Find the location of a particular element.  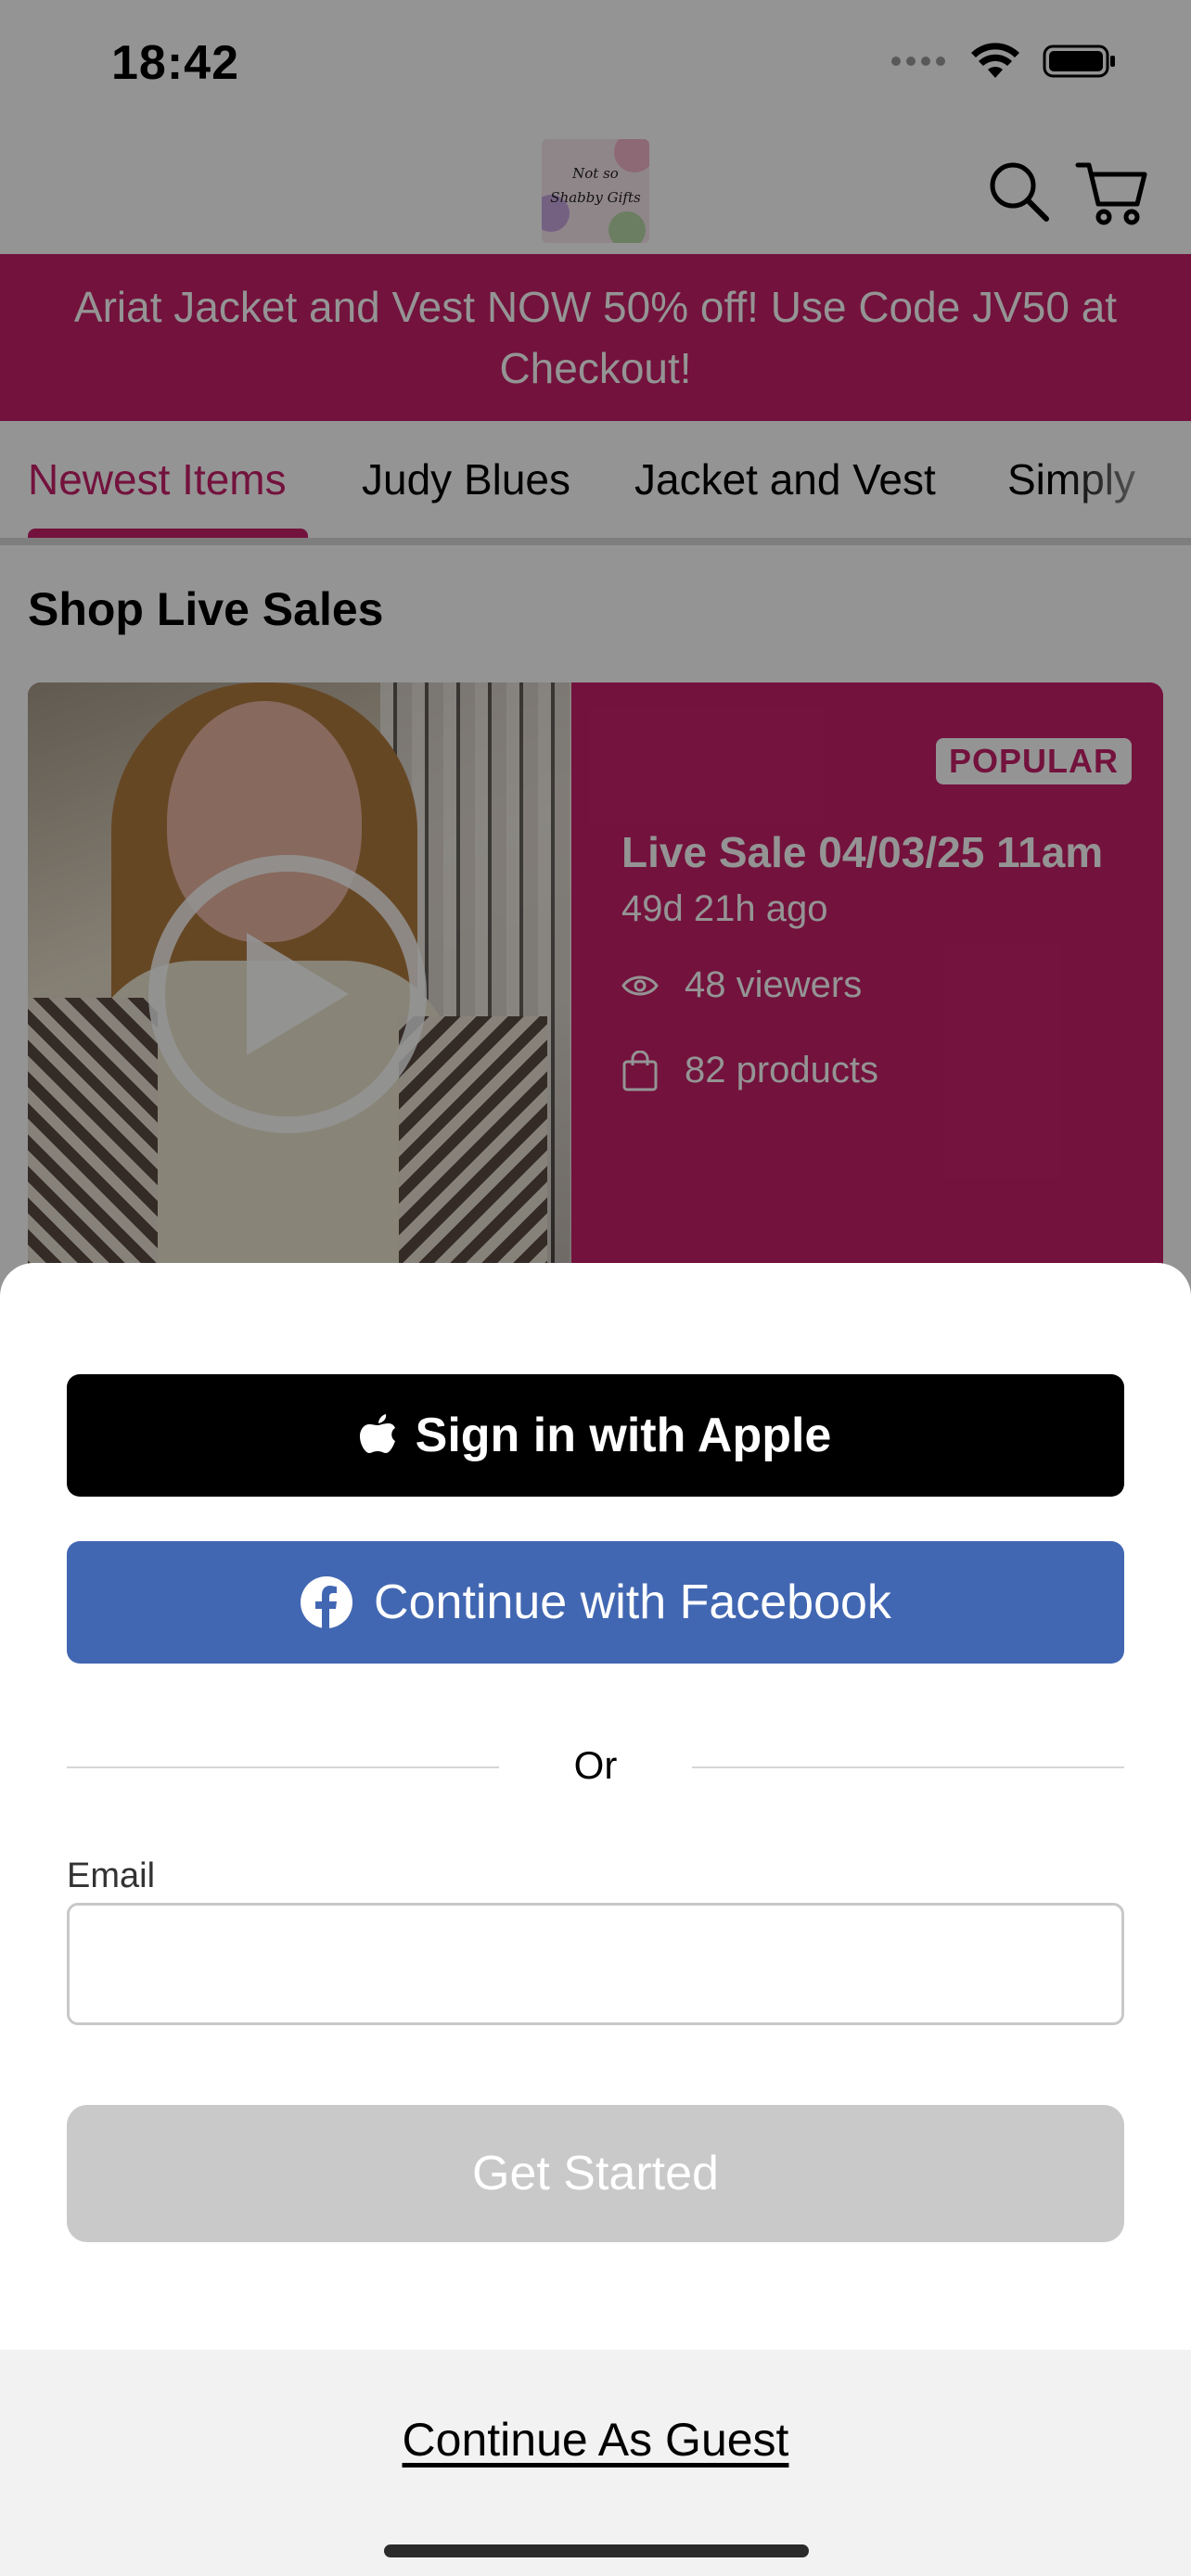

guest-area: Continue As Guest is located at coordinates (595, 2463).